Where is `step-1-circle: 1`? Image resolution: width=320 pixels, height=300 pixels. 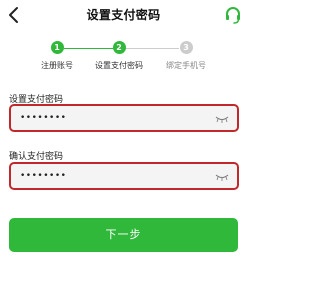
step-1-circle: 1 is located at coordinates (57, 47).